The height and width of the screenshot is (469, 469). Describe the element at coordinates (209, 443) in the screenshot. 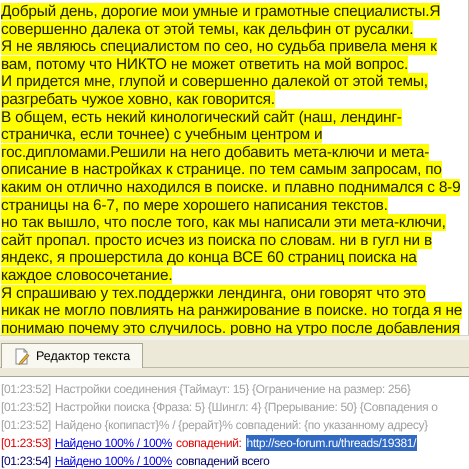

I see `log-message: совпадений:` at that location.